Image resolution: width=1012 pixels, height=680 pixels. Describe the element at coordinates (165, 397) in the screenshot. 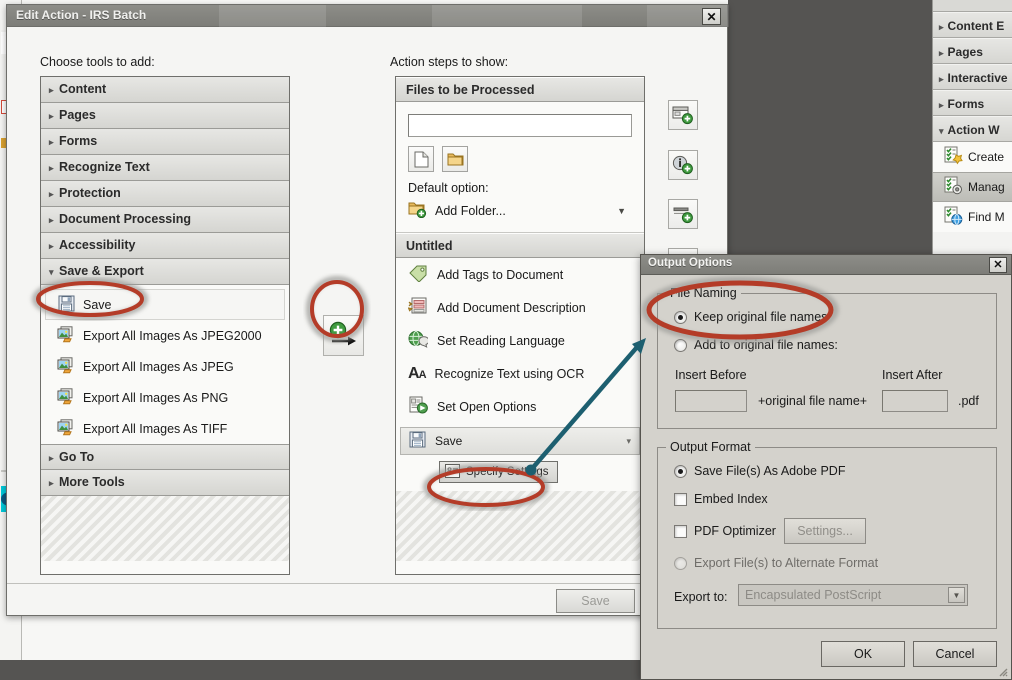

I see `tool-item-export-png: Export All Images As PNG` at that location.